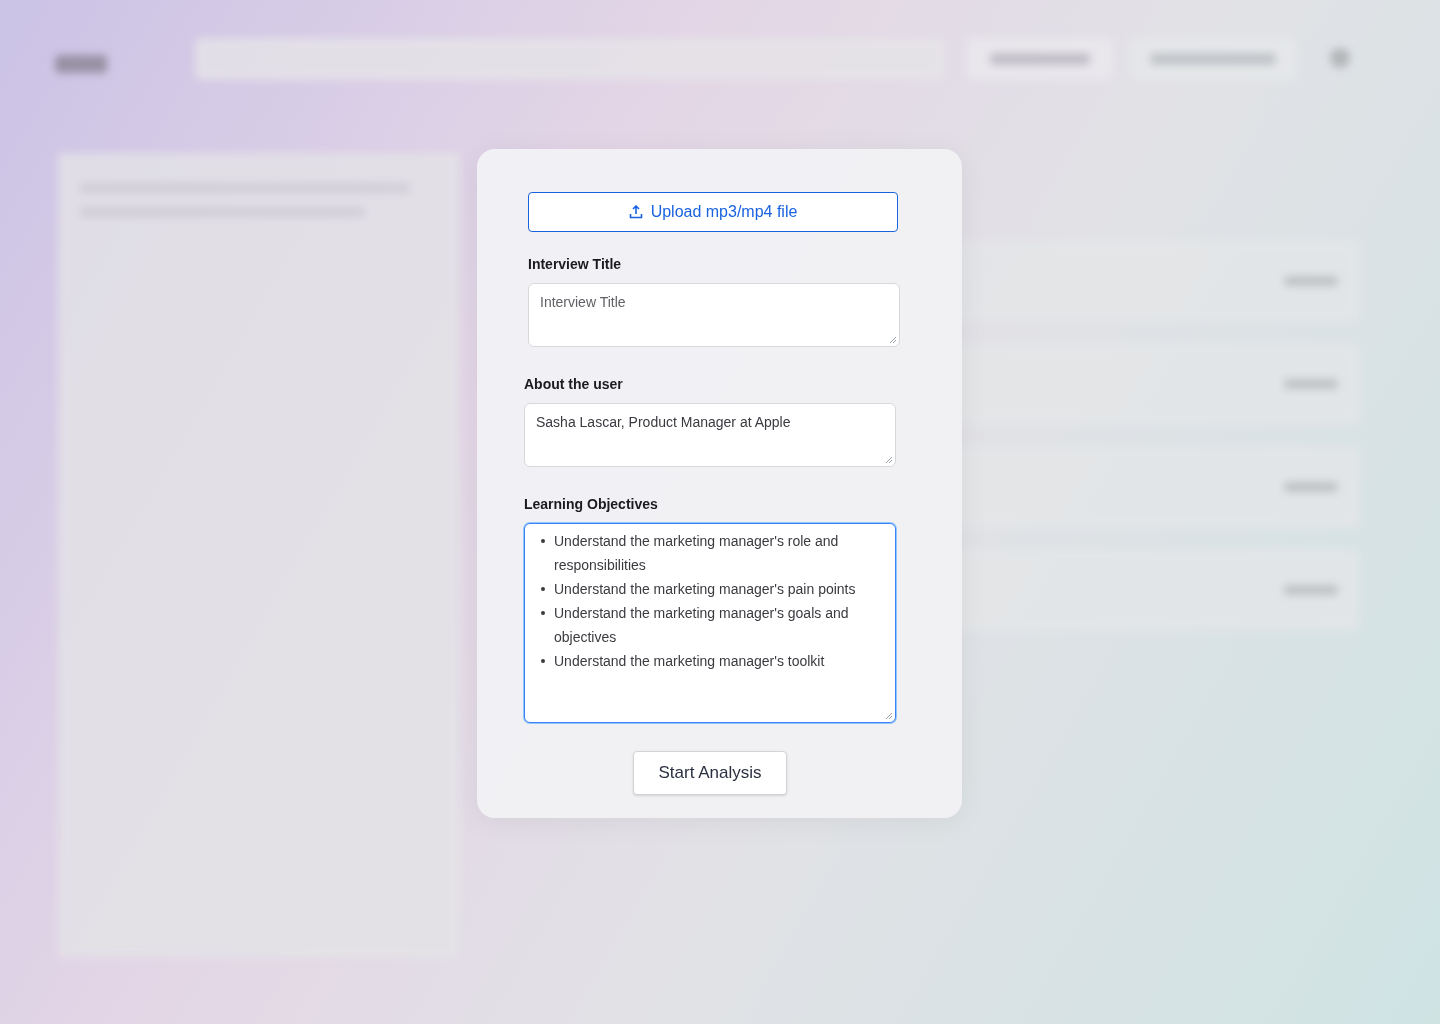  What do you see at coordinates (710, 773) in the screenshot?
I see `start-analysis-button: Start Analysis` at bounding box center [710, 773].